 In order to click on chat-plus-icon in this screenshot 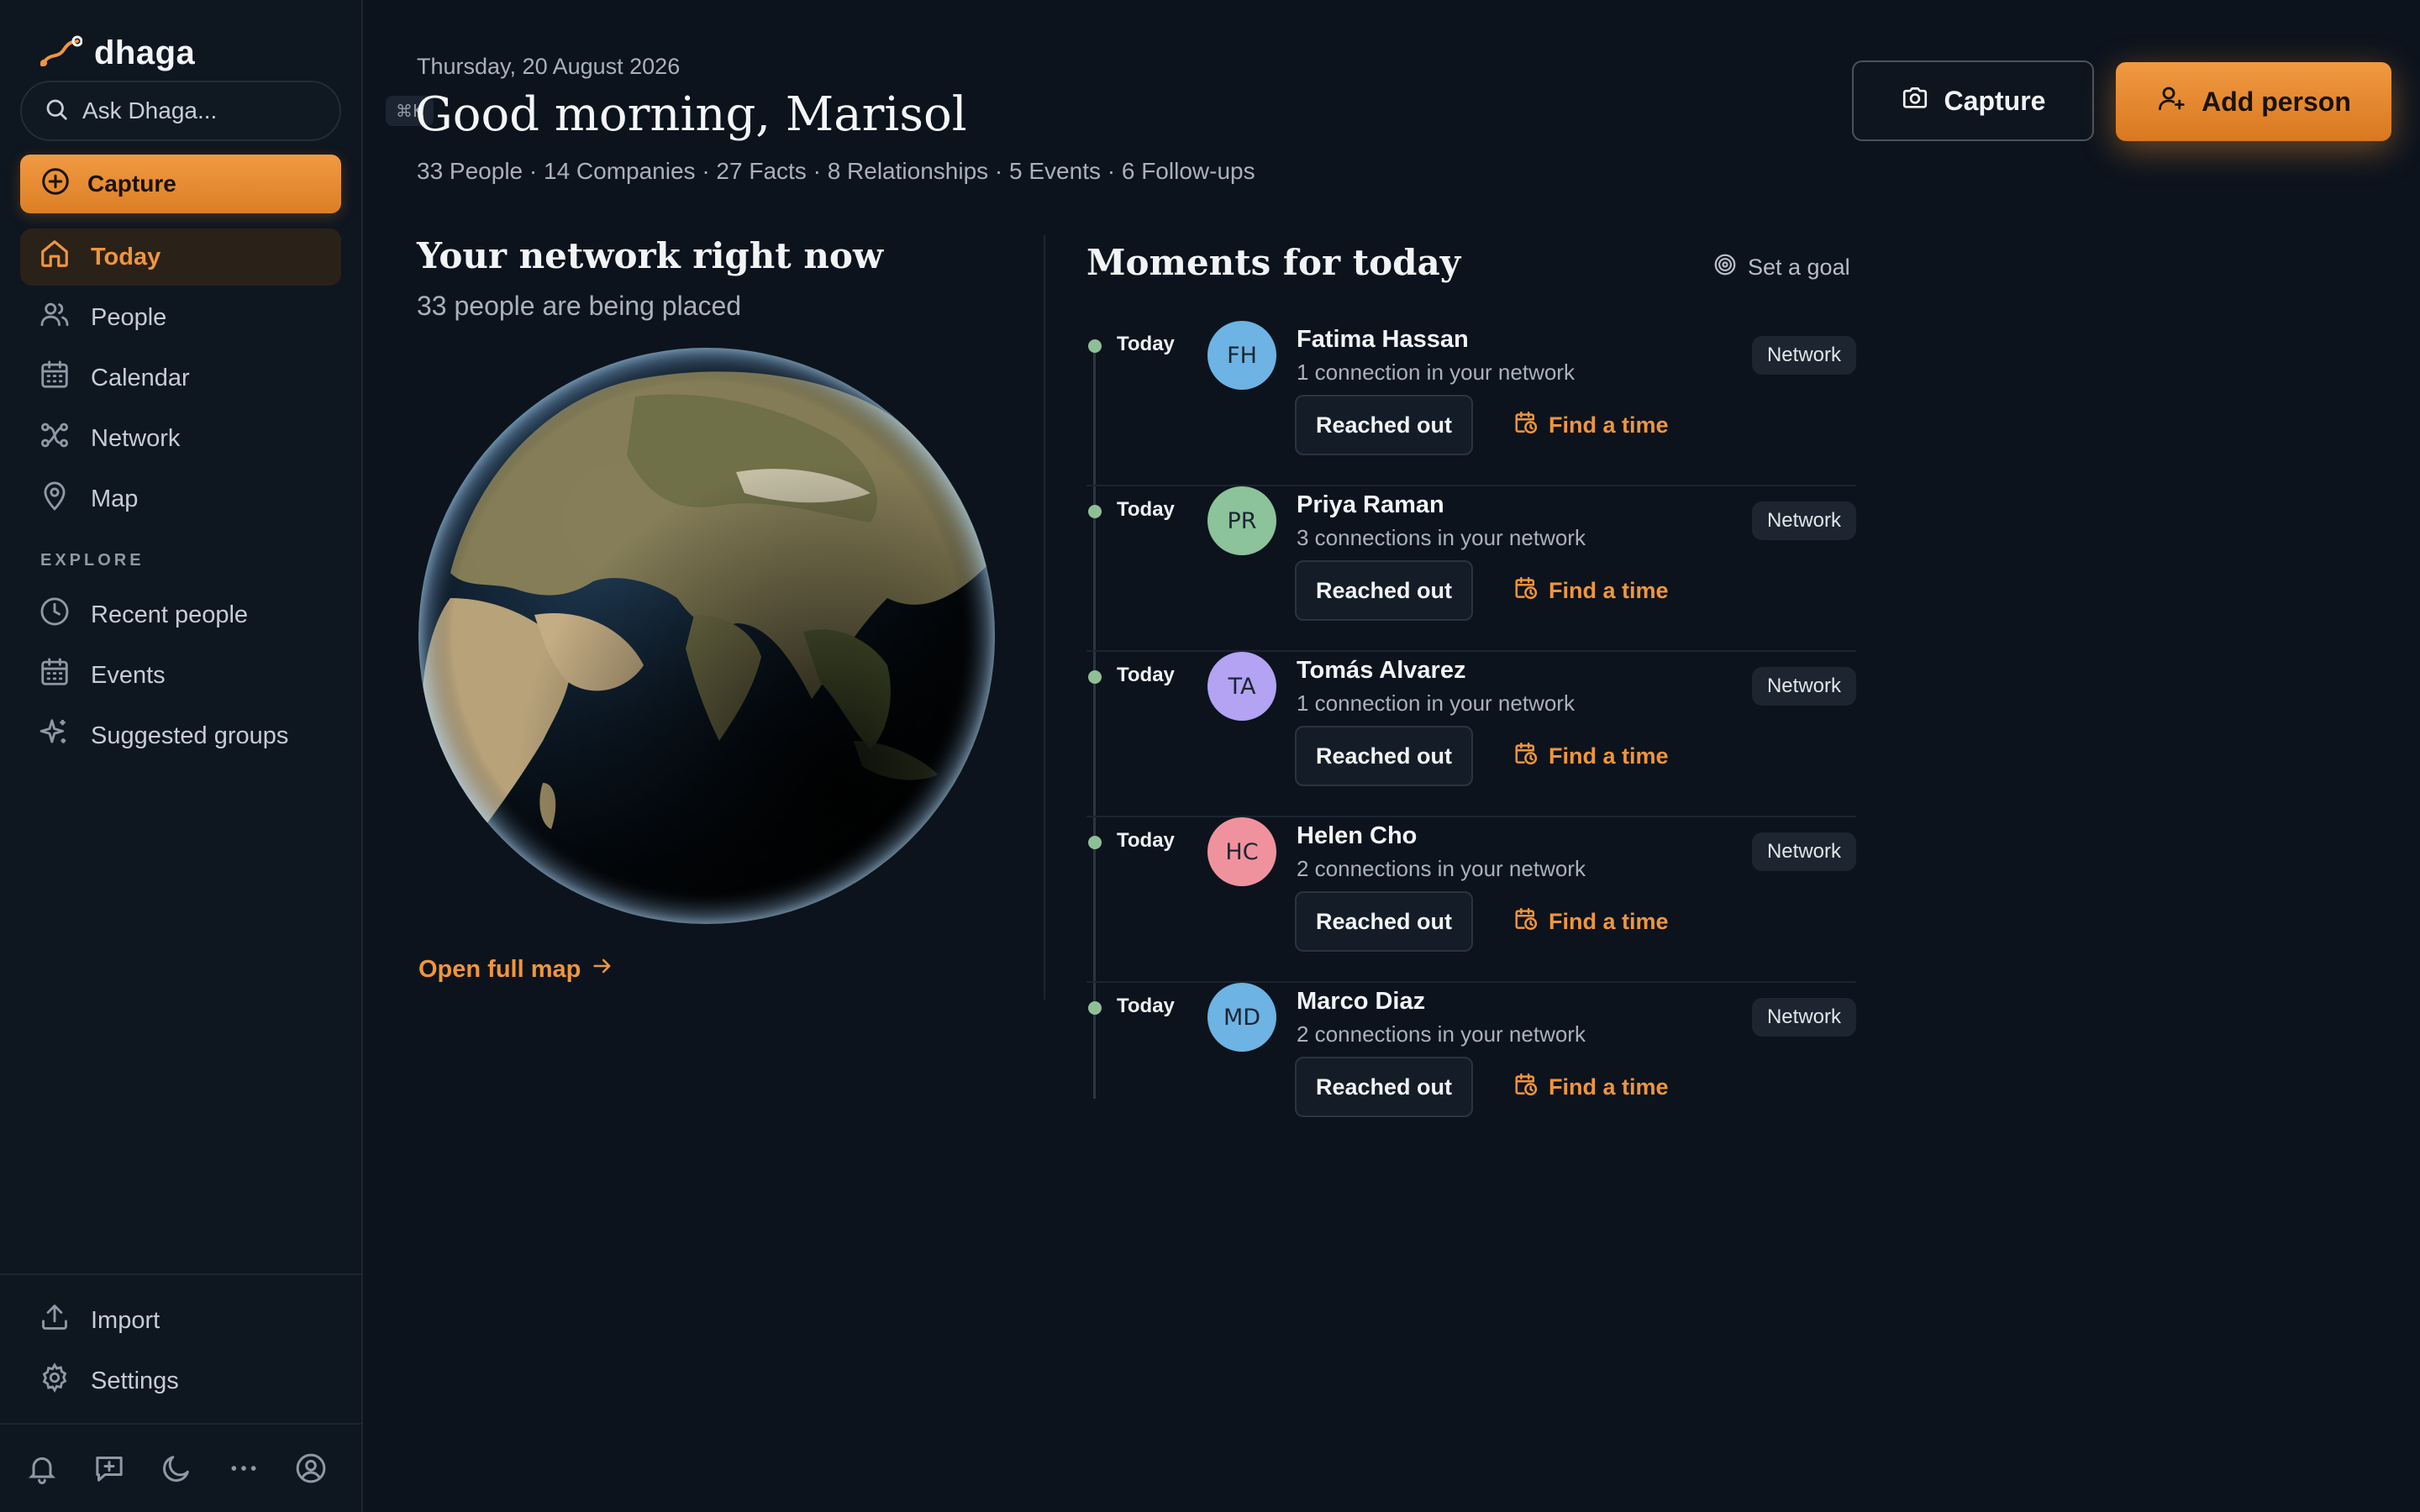, I will do `click(109, 1468)`.